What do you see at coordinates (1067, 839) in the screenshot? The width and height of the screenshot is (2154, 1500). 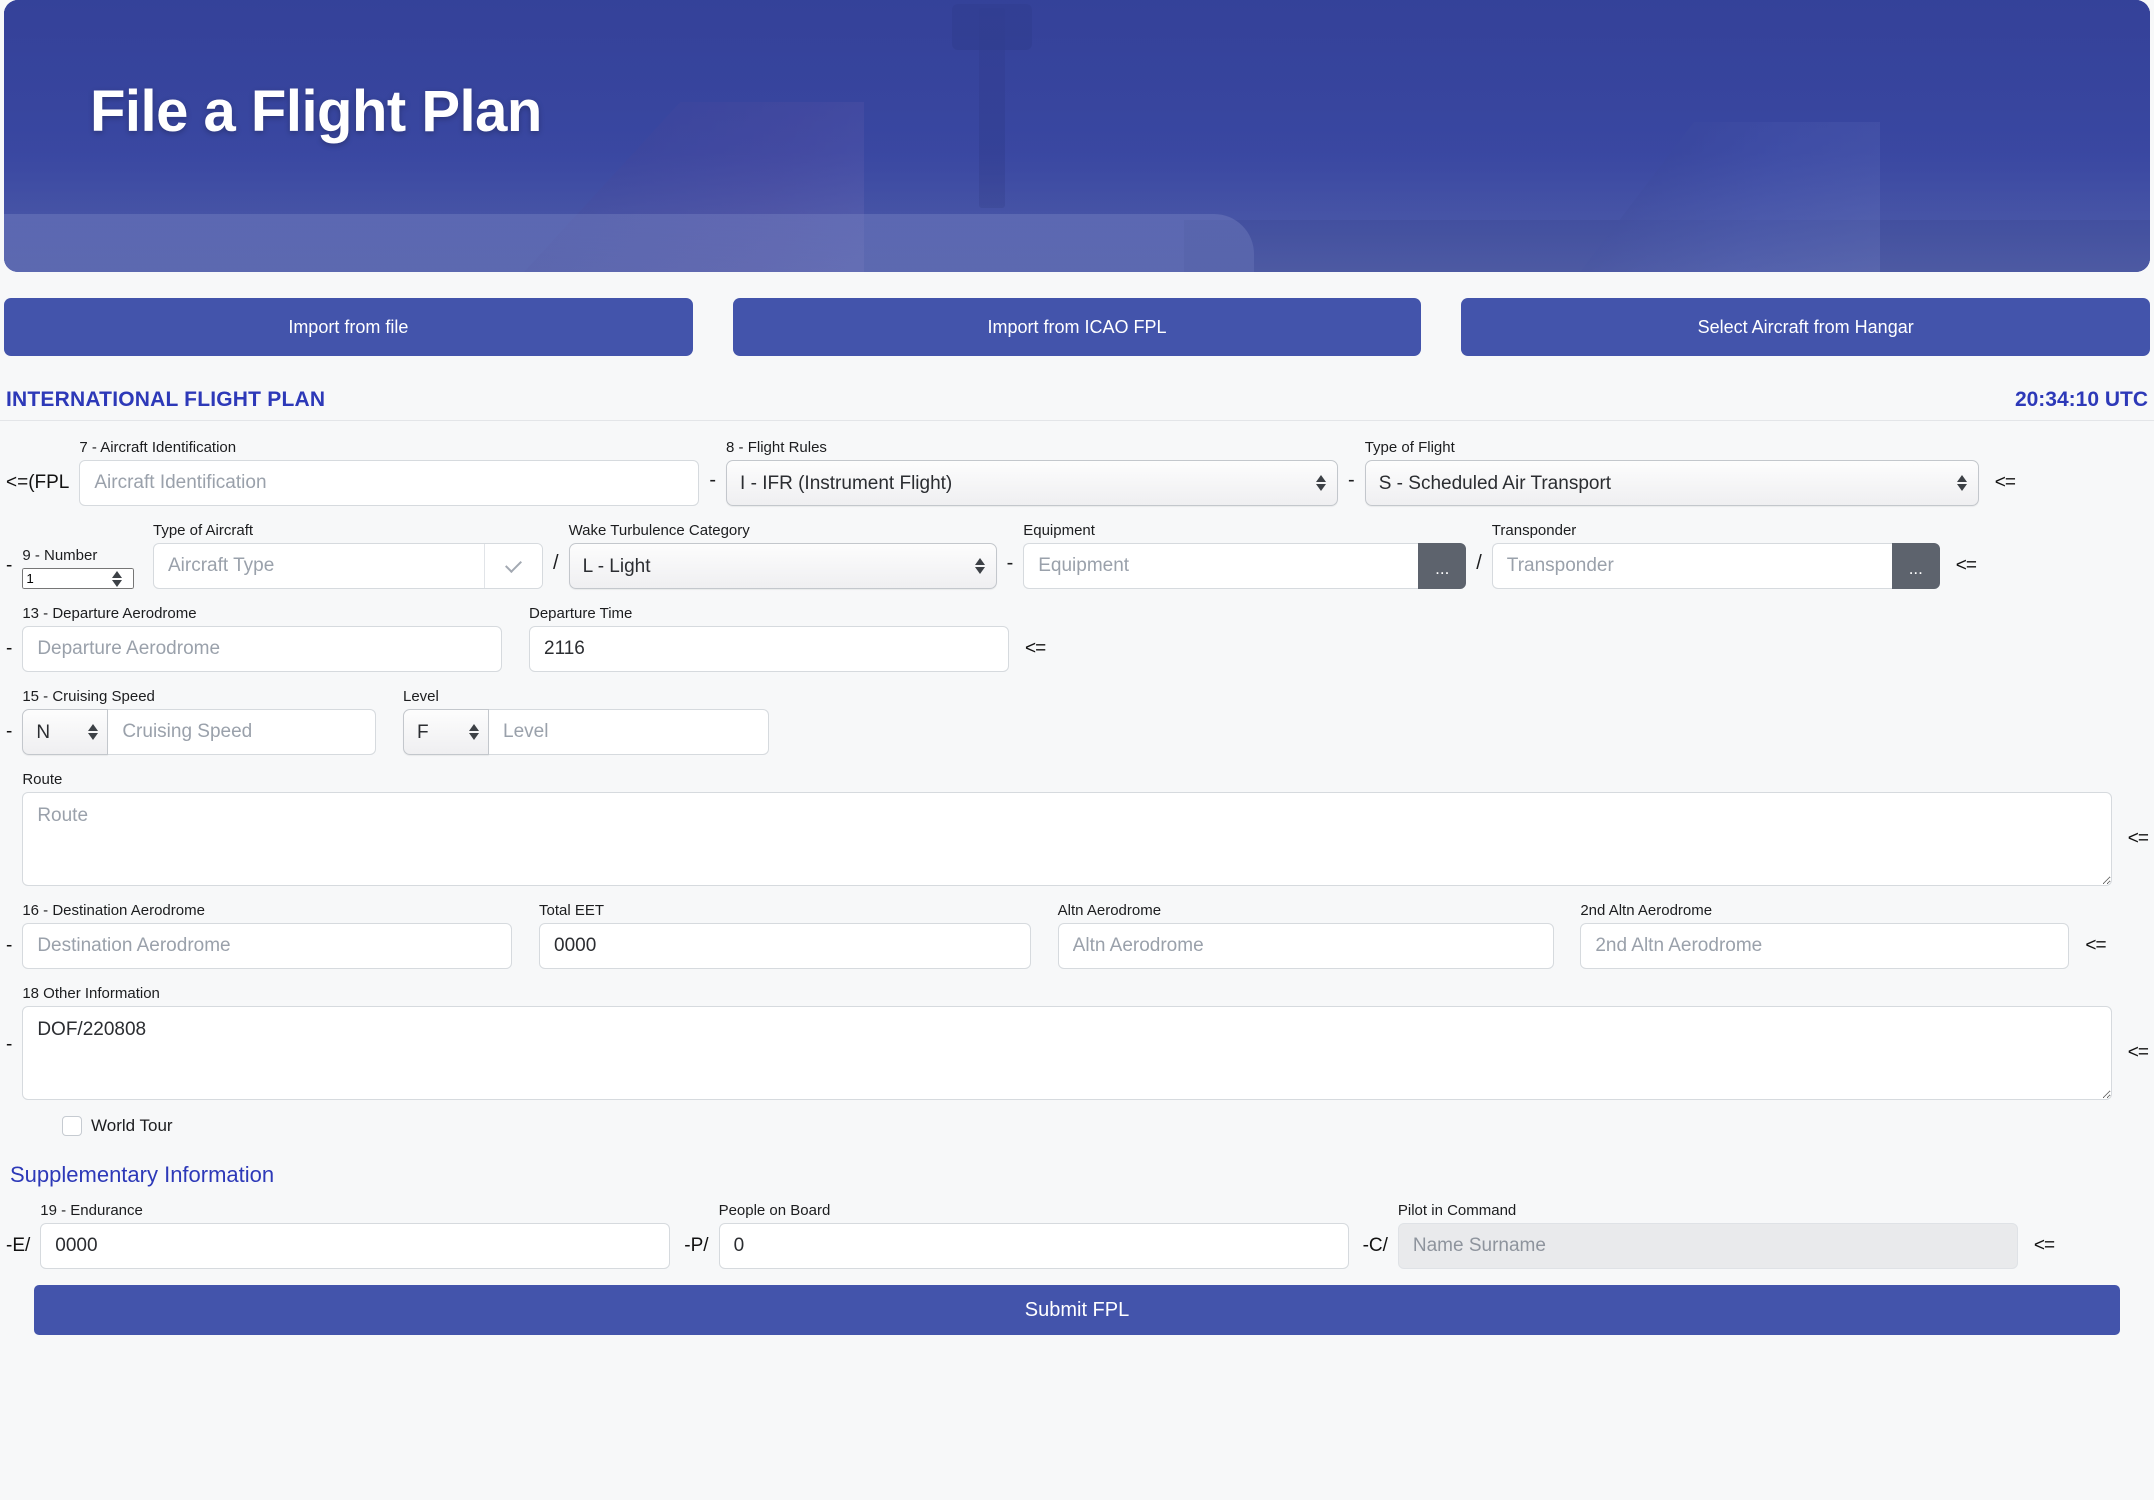 I see `route-textarea` at bounding box center [1067, 839].